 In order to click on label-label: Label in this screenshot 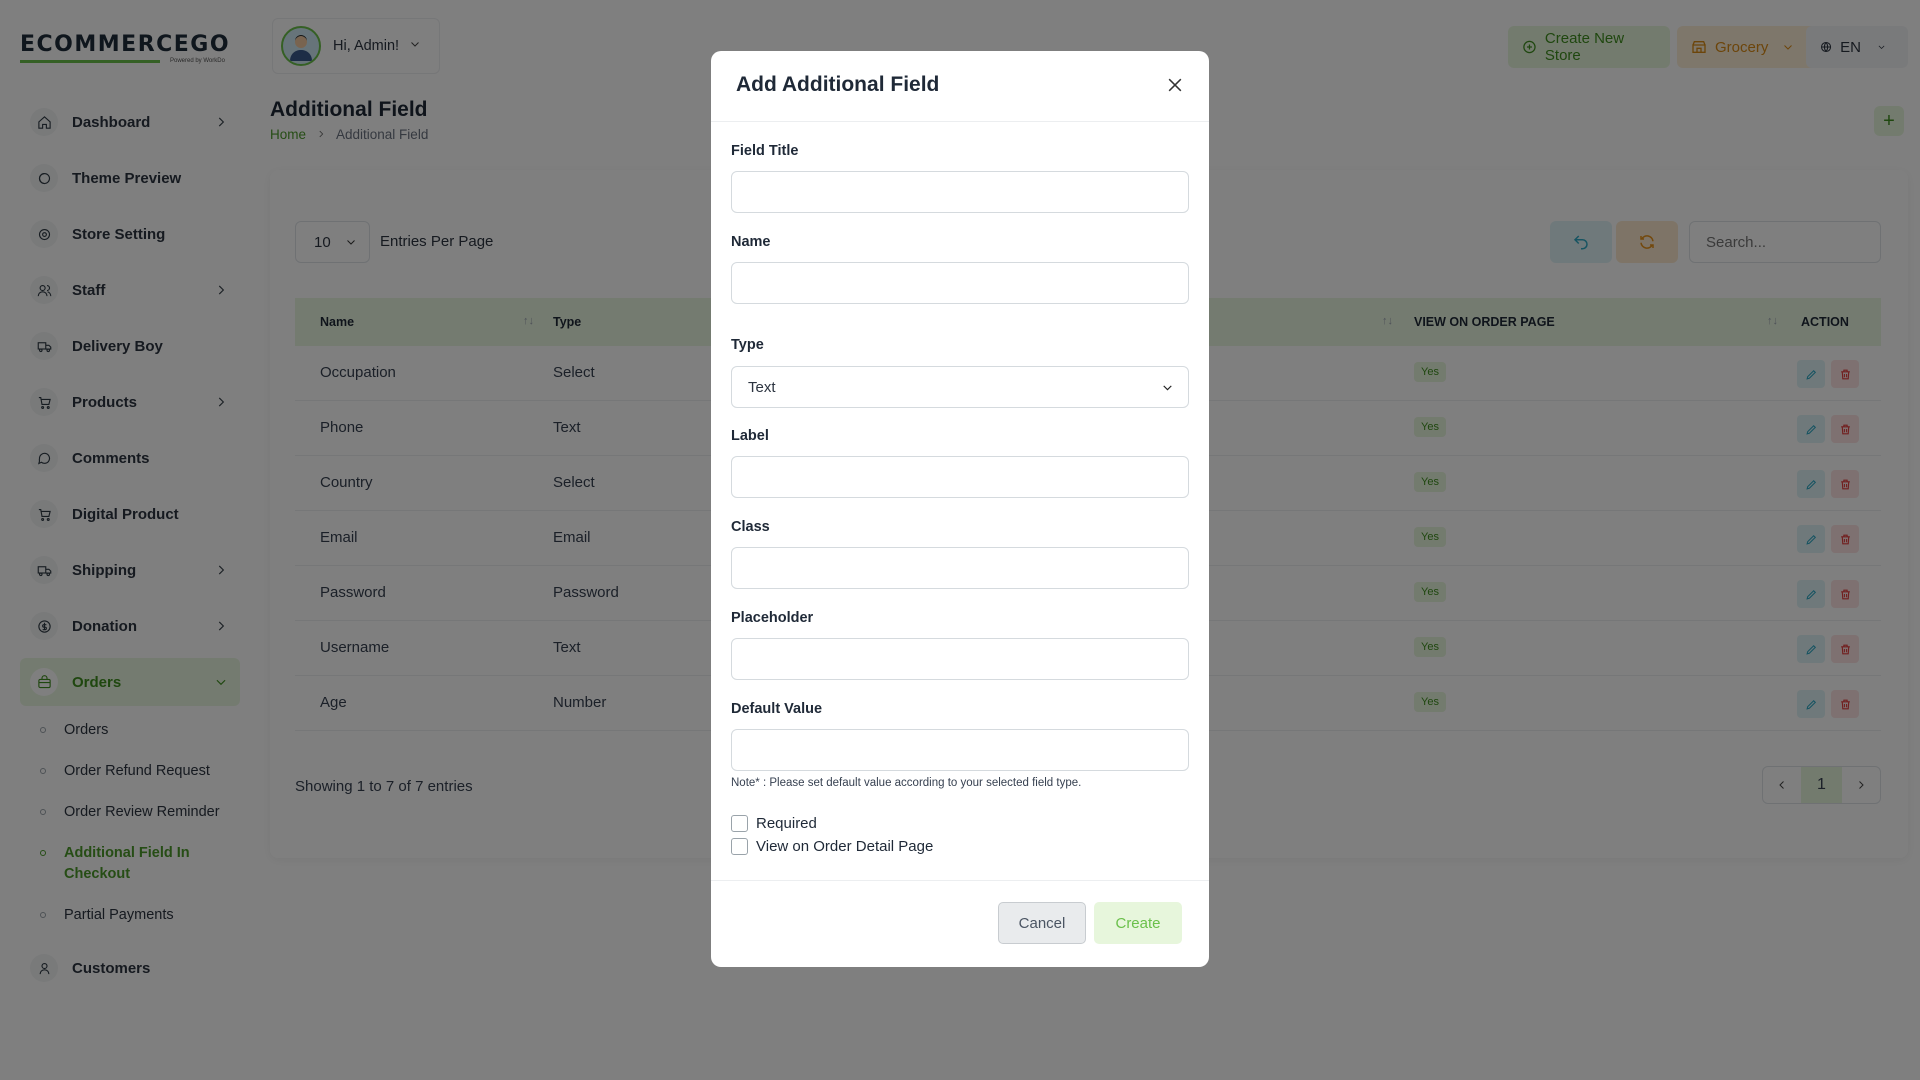, I will do `click(750, 436)`.